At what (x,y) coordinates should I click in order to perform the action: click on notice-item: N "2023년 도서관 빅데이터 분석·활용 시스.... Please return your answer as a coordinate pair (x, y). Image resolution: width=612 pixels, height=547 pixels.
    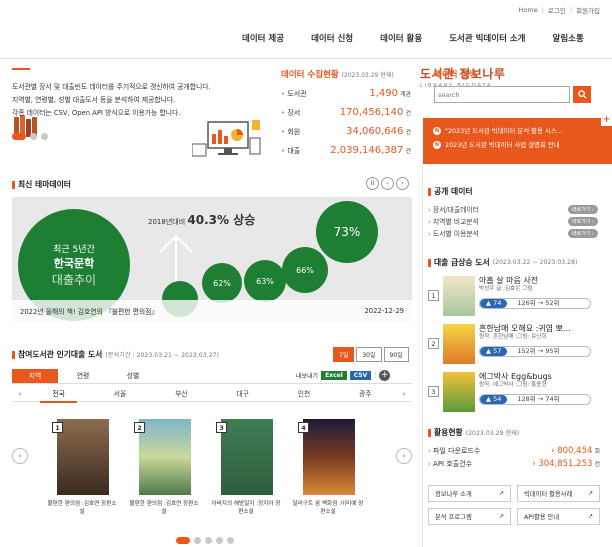
    Looking at the image, I should click on (517, 130).